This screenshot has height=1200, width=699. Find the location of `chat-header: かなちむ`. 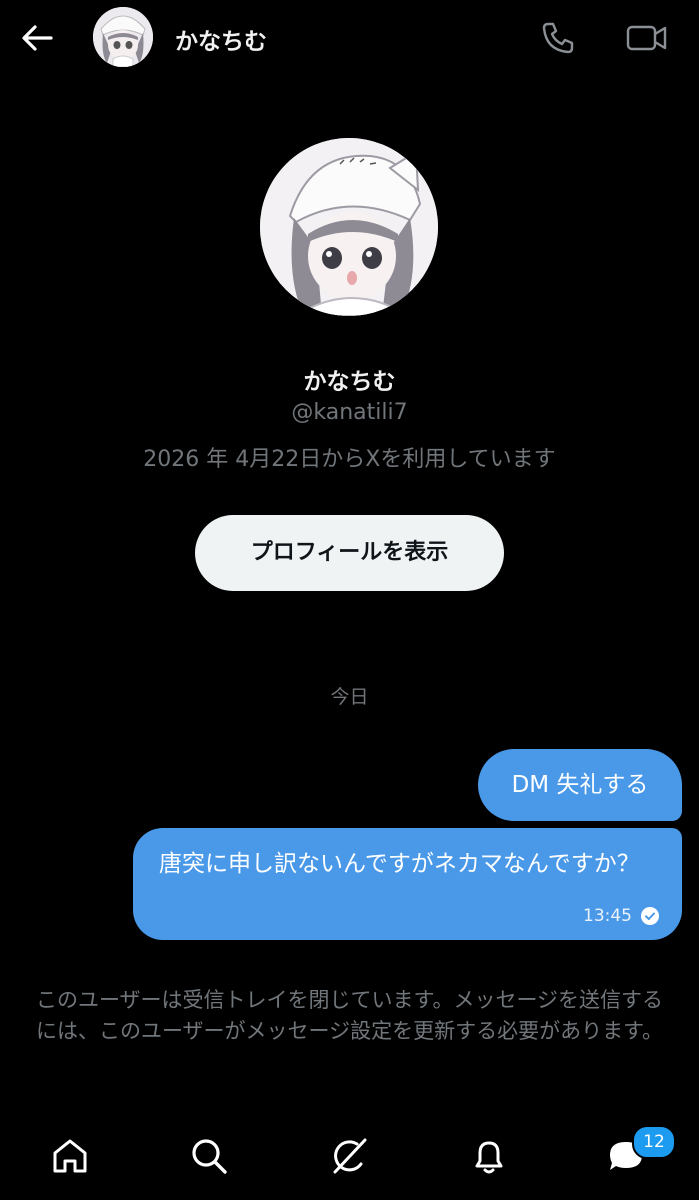

chat-header: かなちむ is located at coordinates (349, 38).